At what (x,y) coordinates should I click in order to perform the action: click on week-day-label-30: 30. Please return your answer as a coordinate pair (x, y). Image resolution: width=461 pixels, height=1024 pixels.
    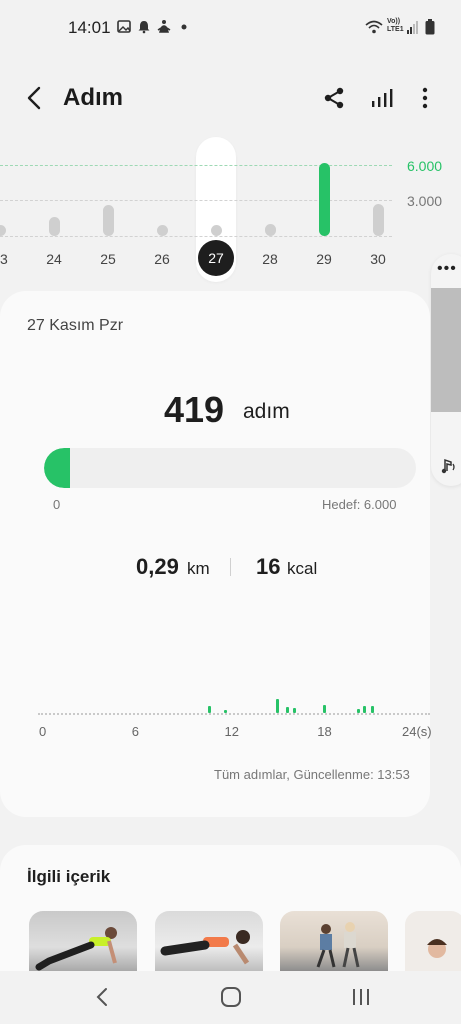
    Looking at the image, I should click on (378, 259).